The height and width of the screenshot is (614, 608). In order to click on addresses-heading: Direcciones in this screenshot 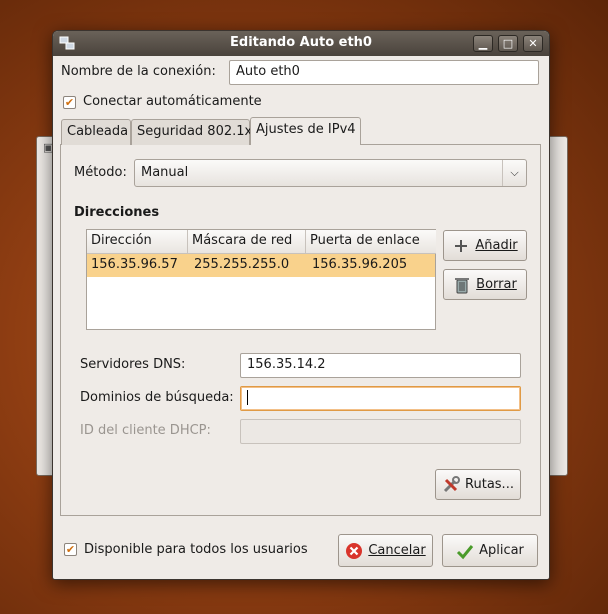, I will do `click(117, 212)`.